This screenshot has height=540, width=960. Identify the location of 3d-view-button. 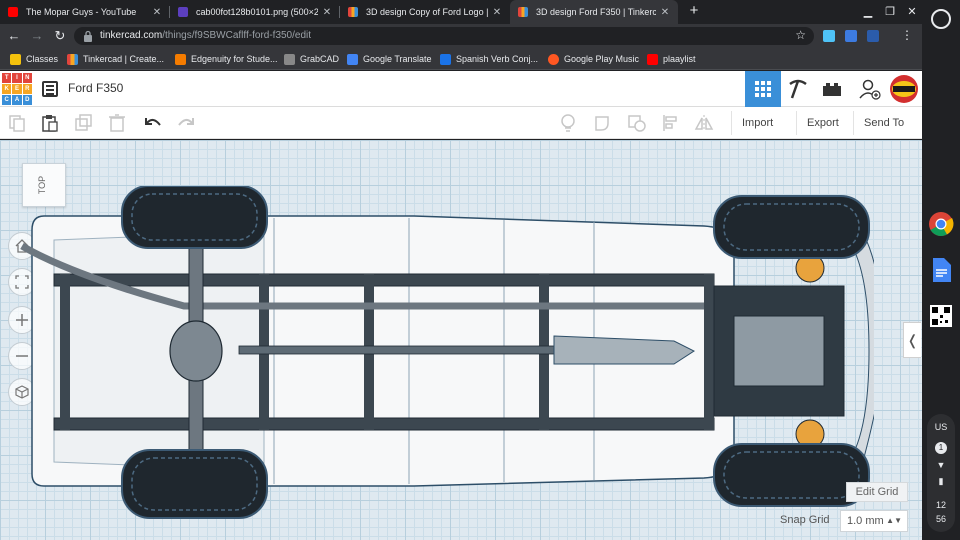
(763, 89).